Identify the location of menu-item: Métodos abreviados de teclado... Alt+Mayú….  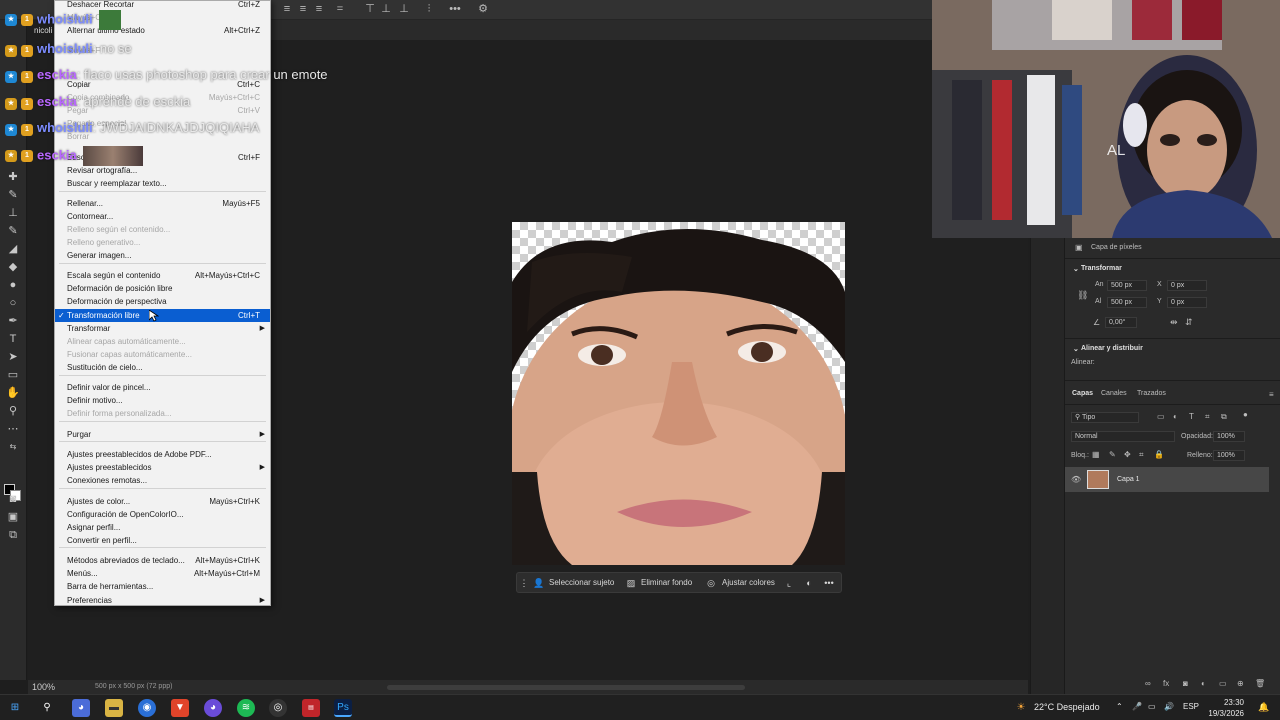
(162, 560).